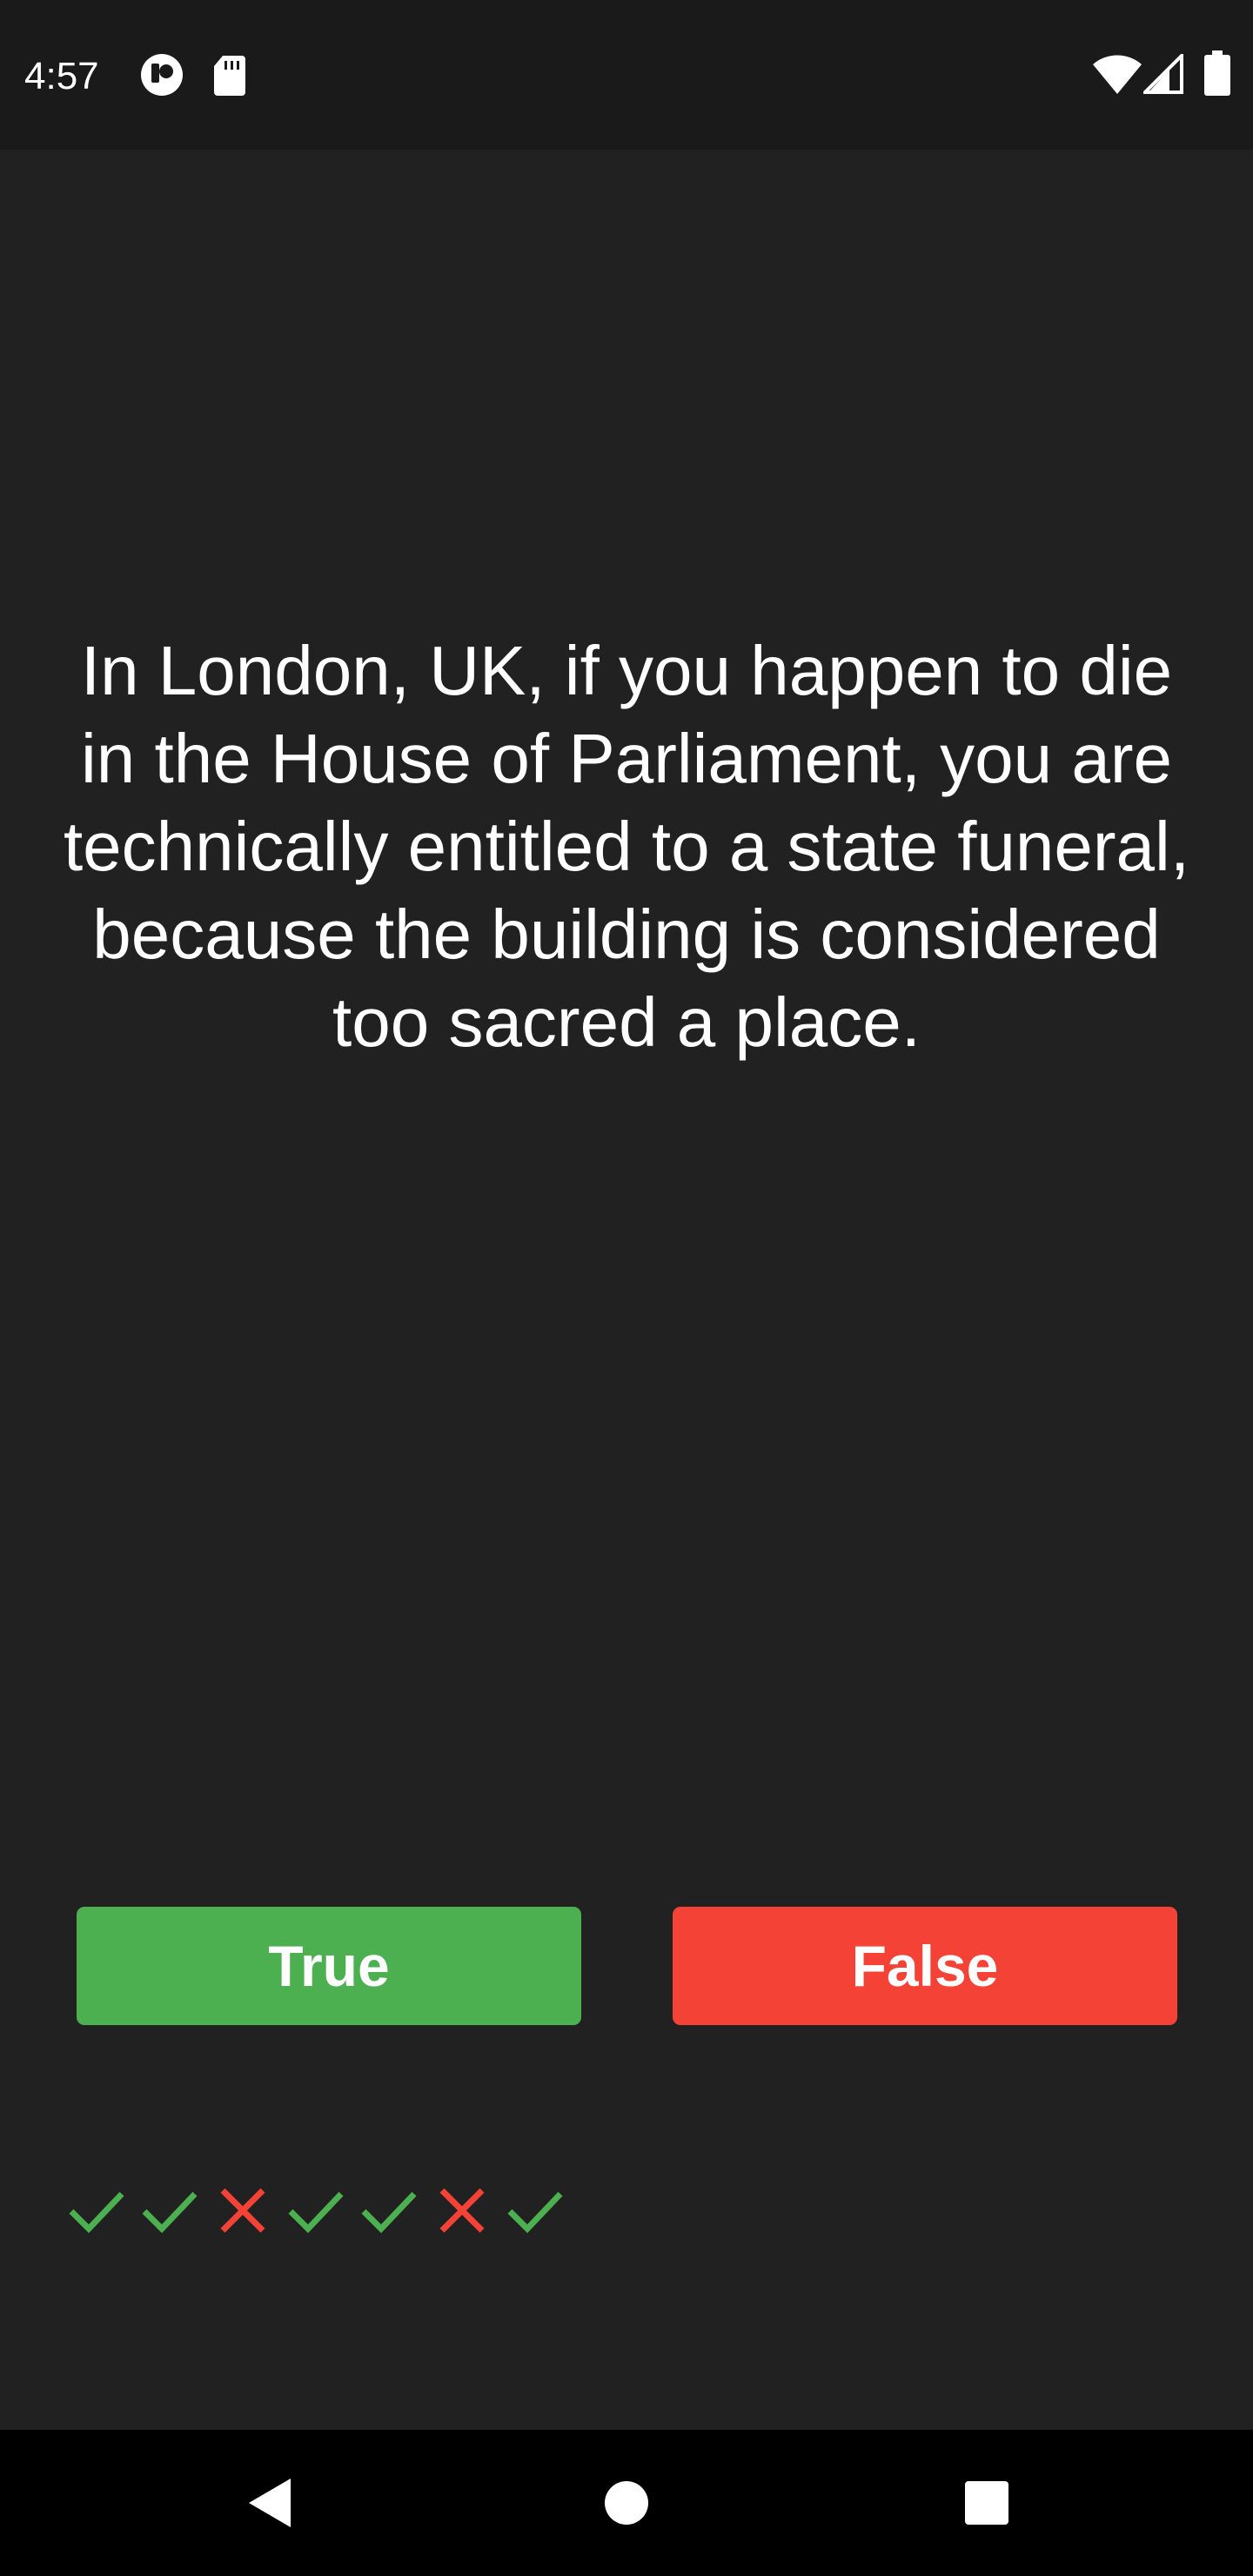  I want to click on back-icon, so click(270, 2503).